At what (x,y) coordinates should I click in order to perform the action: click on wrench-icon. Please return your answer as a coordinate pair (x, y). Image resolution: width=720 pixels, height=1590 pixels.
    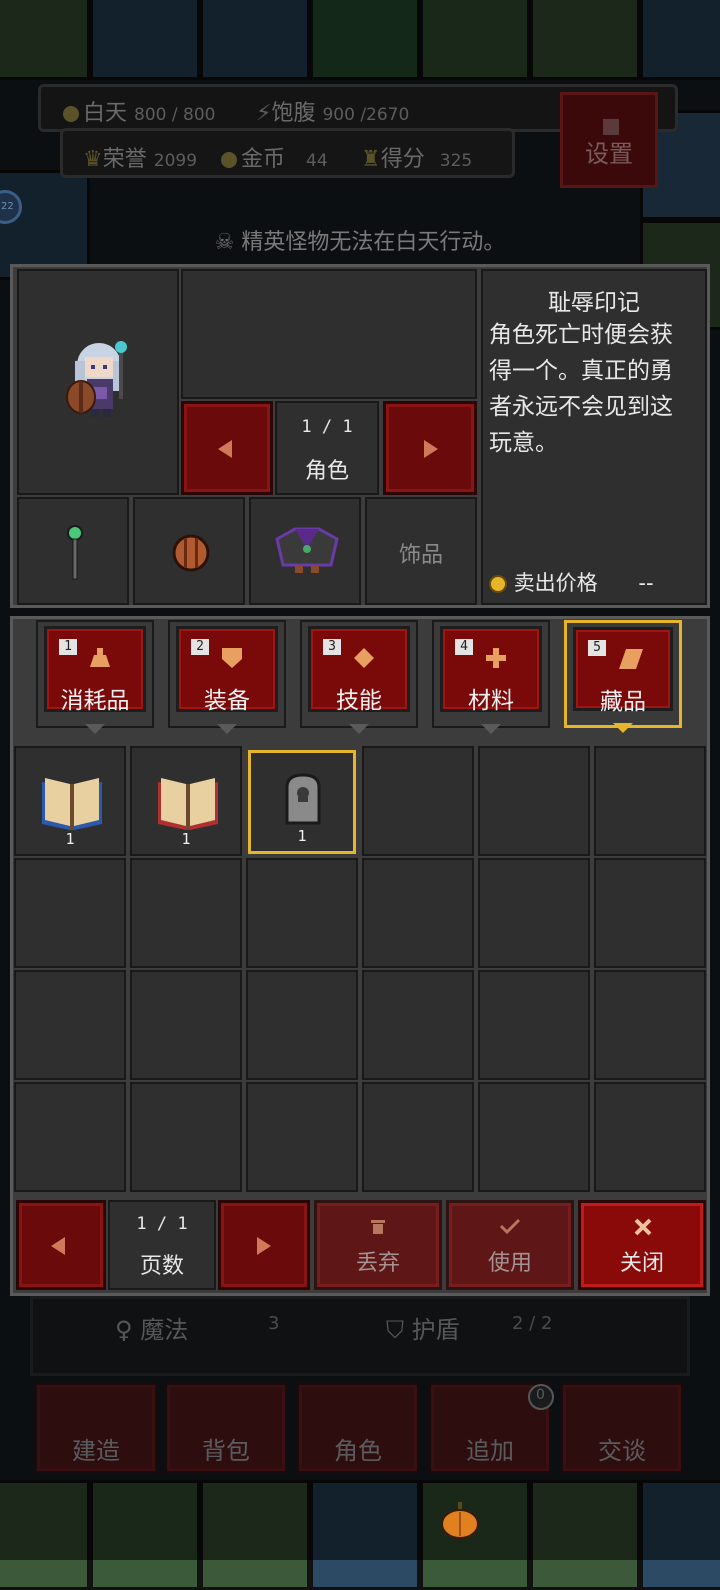
    Looking at the image, I should click on (611, 127).